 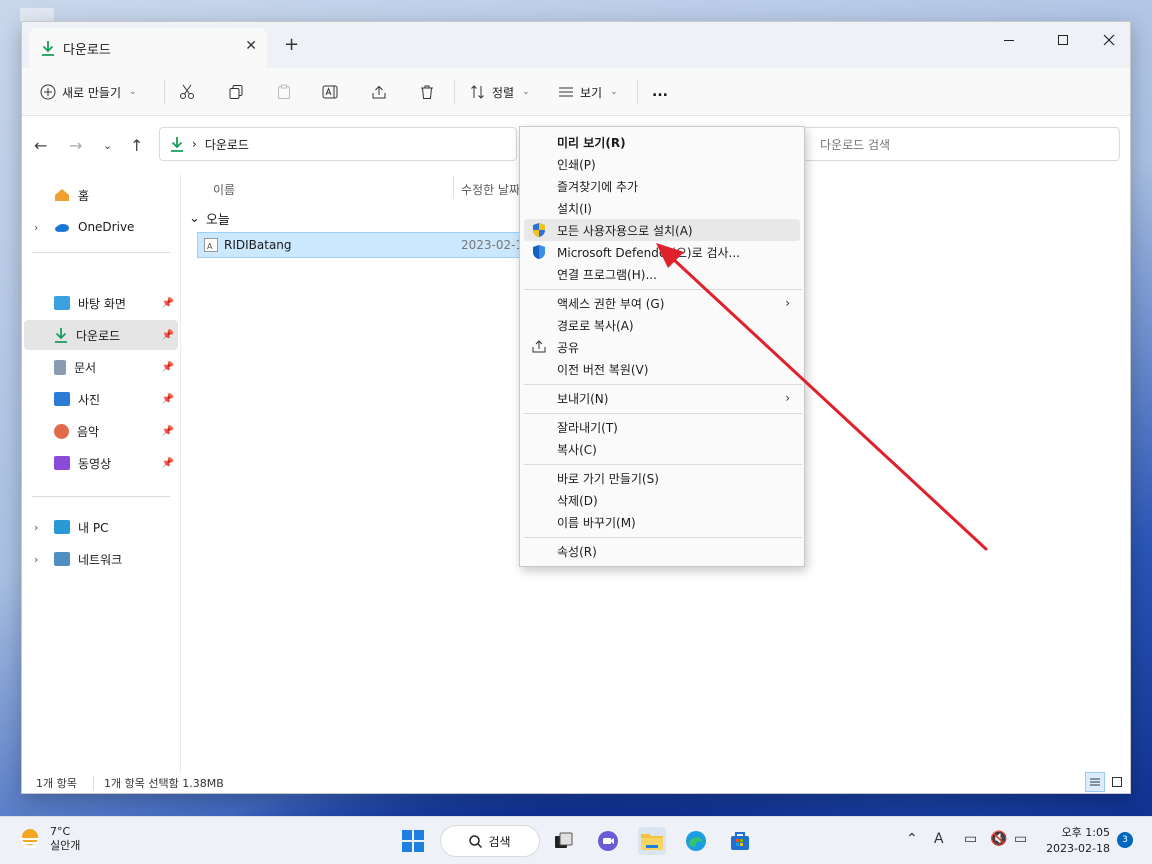 What do you see at coordinates (1125, 840) in the screenshot?
I see `notification-badge: 3` at bounding box center [1125, 840].